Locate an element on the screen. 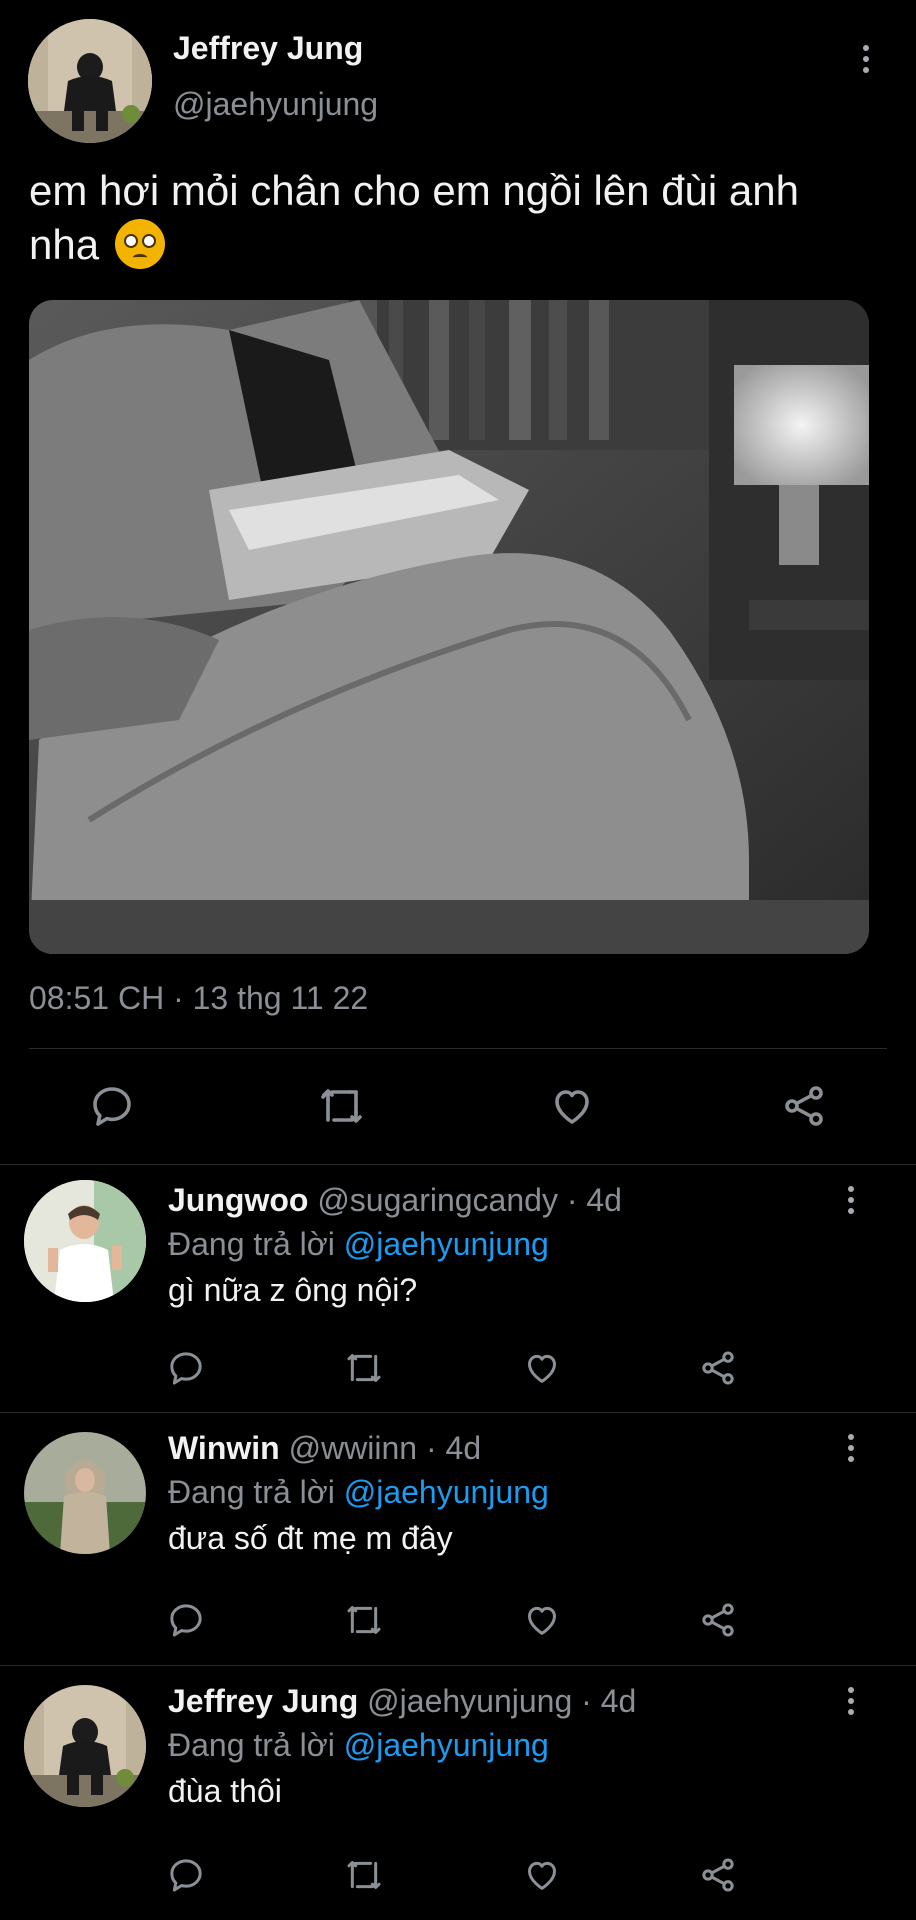 The width and height of the screenshot is (916, 1920). tweet-timestamp: 08:51 CH · 13 thg 11 22 is located at coordinates (198, 998).